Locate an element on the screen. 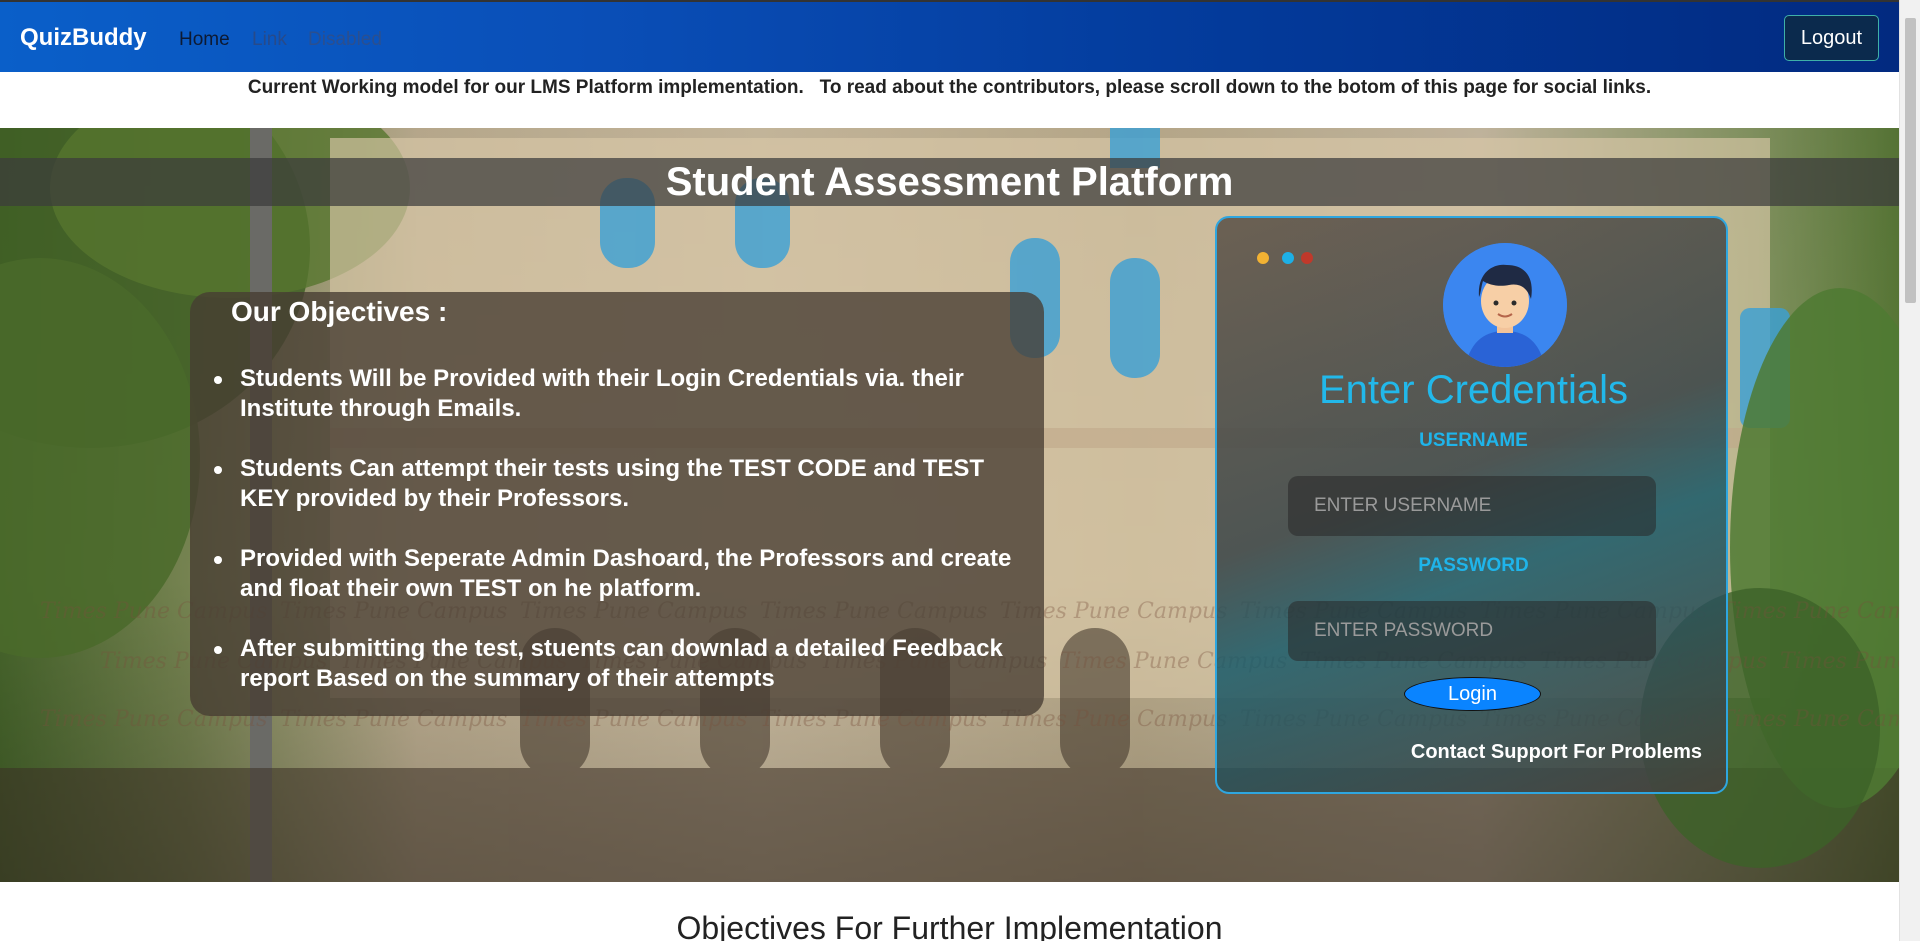 This screenshot has width=1920, height=941. navbar: QuizBuddy Home Link Disabled Logout is located at coordinates (949, 36).